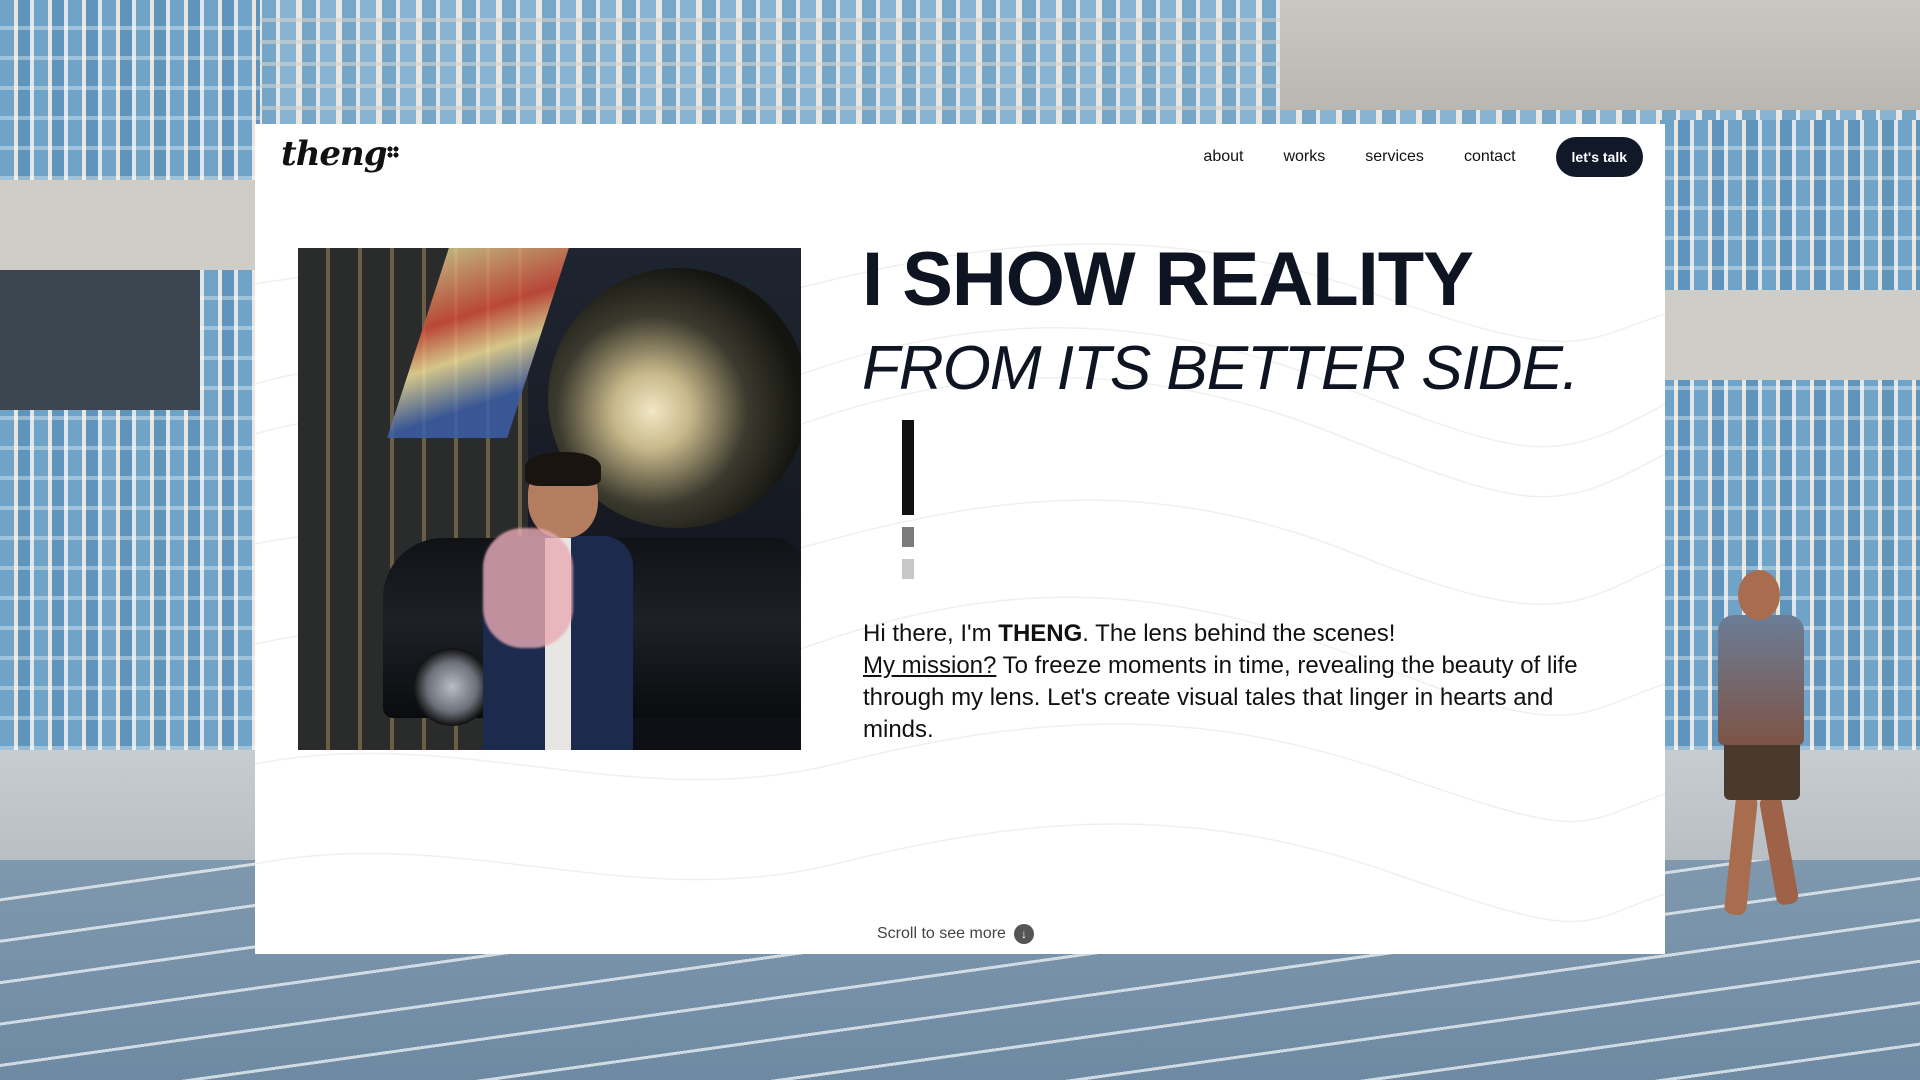 The image size is (1920, 1080). What do you see at coordinates (1304, 157) in the screenshot?
I see `nav-link-works: works` at bounding box center [1304, 157].